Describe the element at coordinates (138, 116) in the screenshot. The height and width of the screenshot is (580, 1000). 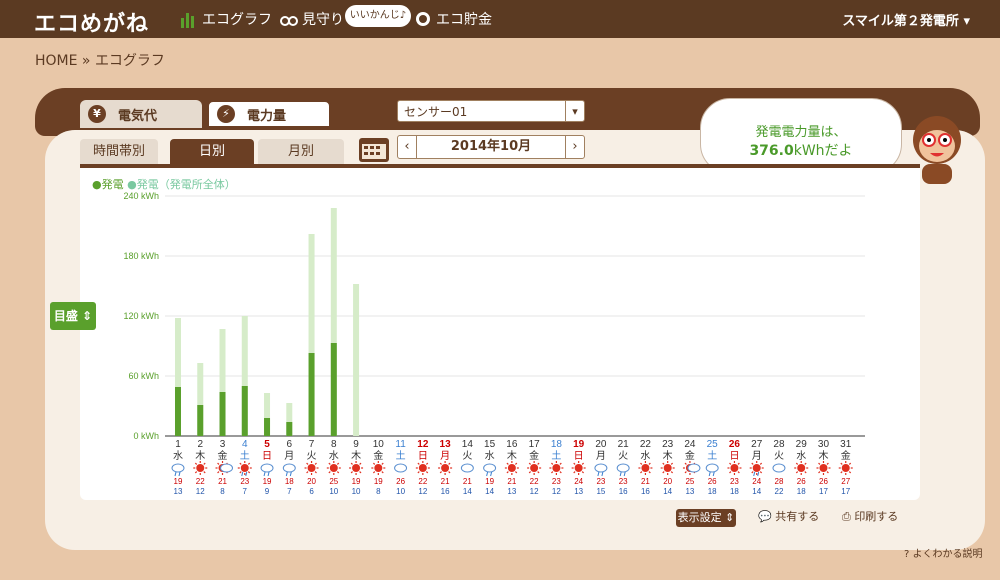
I see `tab-denki-label: 電気代` at that location.